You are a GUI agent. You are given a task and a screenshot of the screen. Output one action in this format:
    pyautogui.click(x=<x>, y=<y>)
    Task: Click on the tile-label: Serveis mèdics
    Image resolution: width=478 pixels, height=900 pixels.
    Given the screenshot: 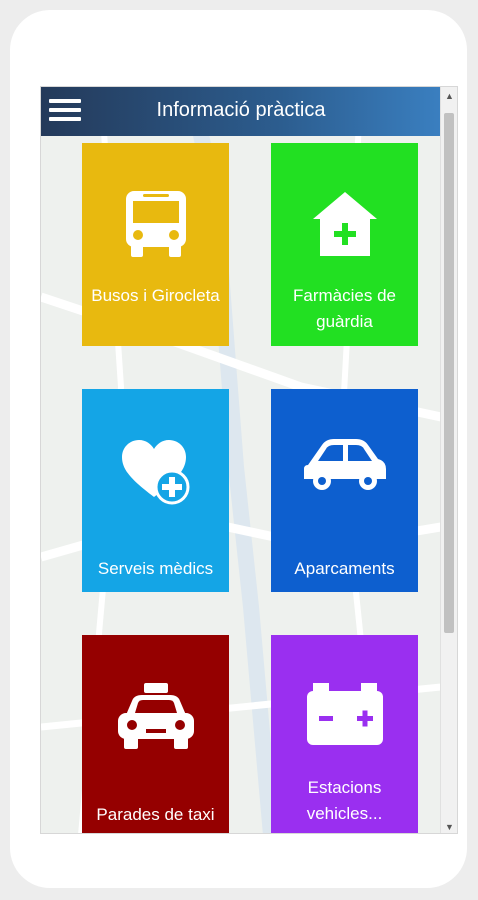 What is the action you would take?
    pyautogui.click(x=155, y=568)
    